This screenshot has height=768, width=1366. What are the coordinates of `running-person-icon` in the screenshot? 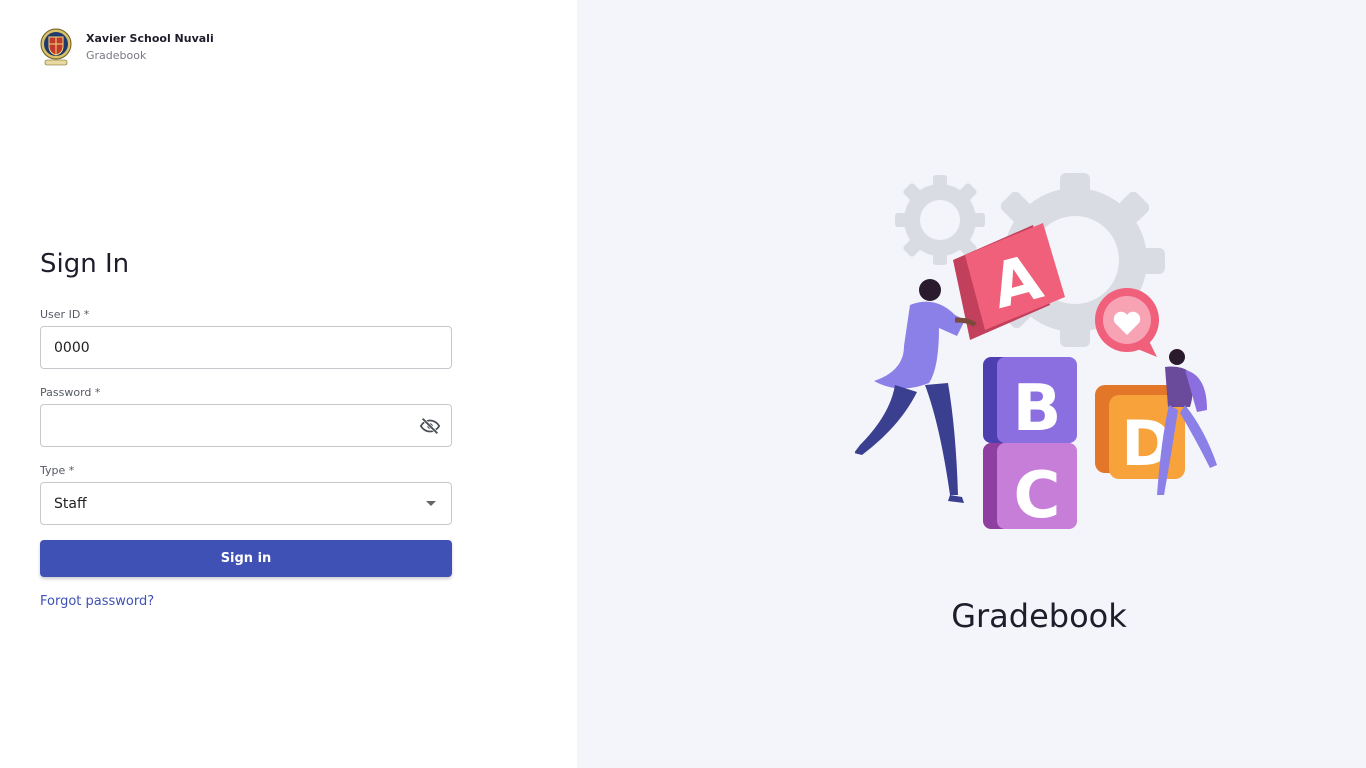 It's located at (916, 391).